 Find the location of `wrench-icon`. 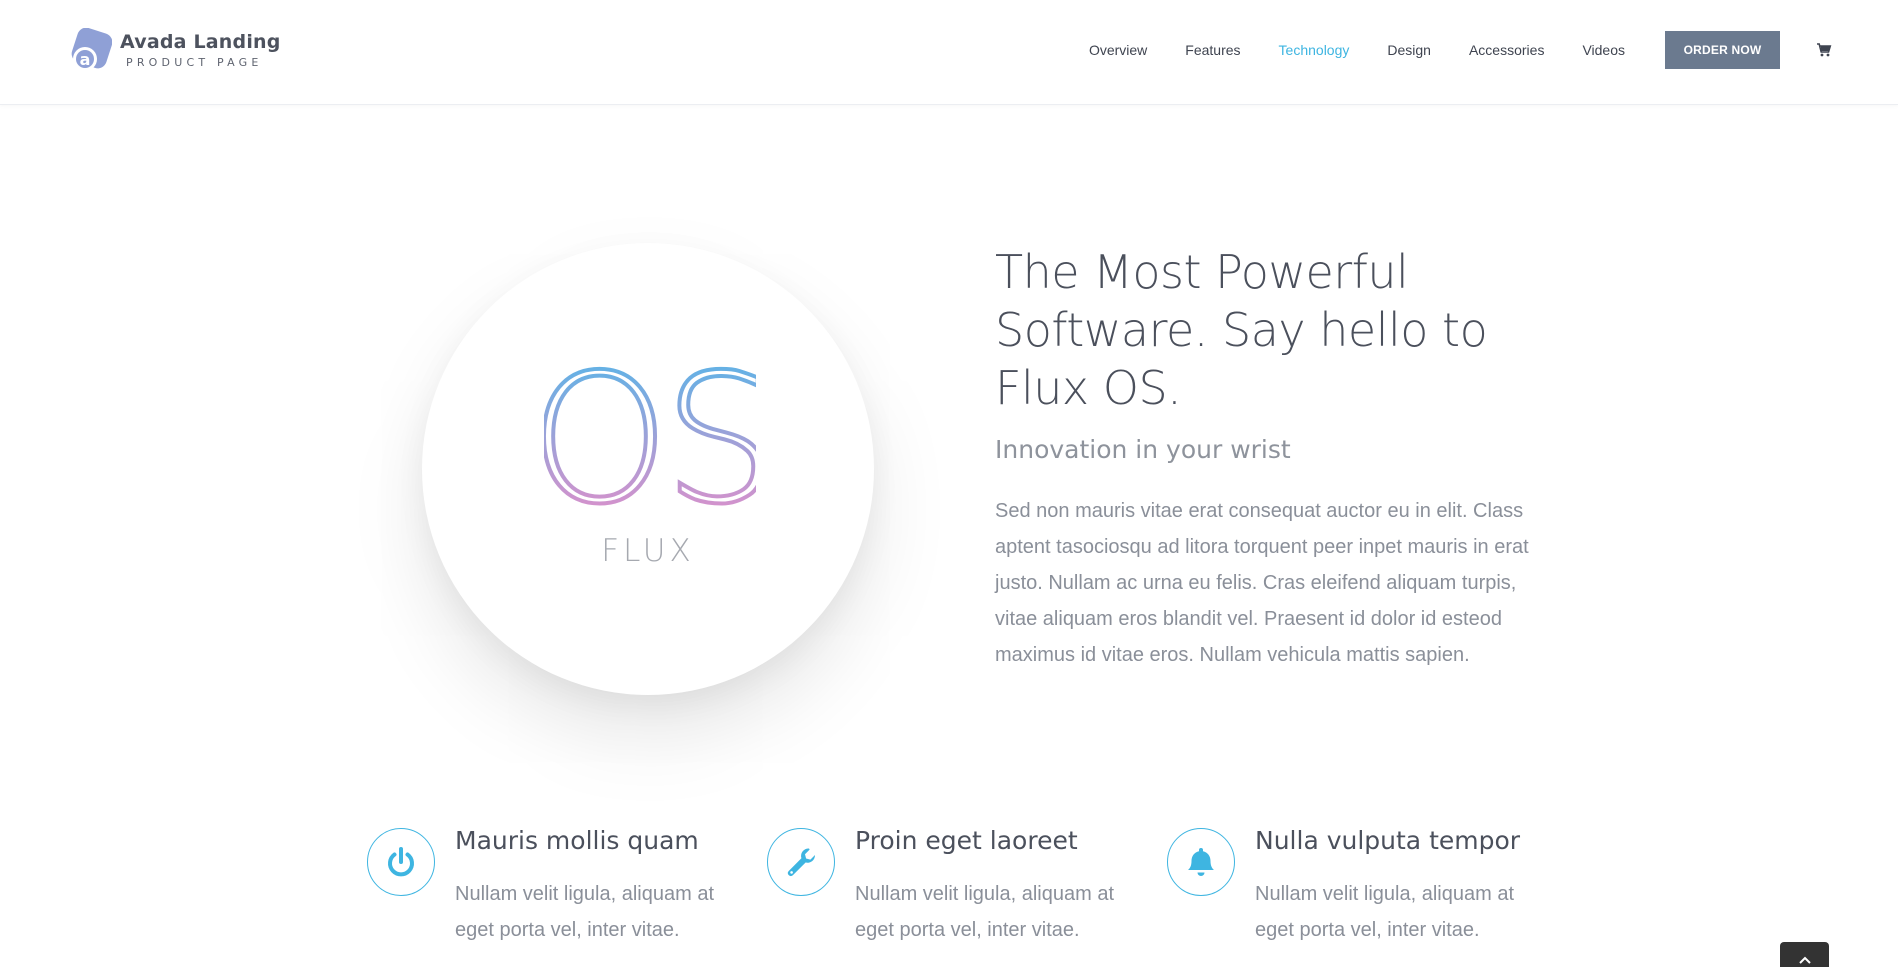

wrench-icon is located at coordinates (801, 862).